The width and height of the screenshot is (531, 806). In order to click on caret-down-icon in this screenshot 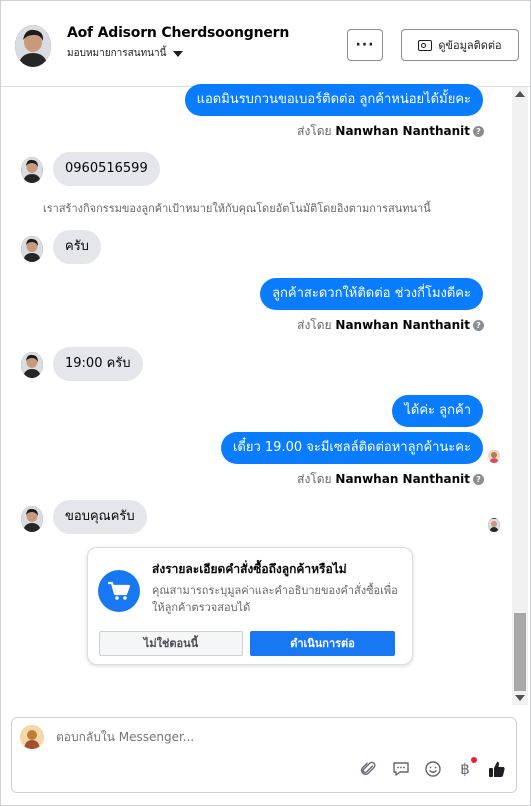, I will do `click(178, 53)`.